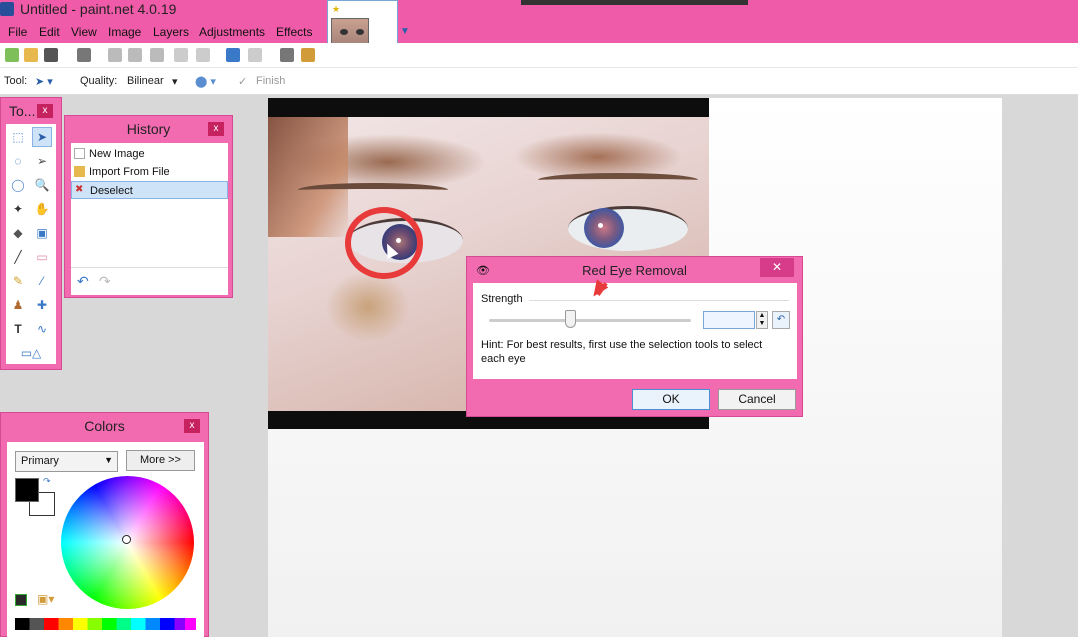 The height and width of the screenshot is (637, 1078). What do you see at coordinates (18, 281) in the screenshot?
I see `pencil-icon: ✎` at bounding box center [18, 281].